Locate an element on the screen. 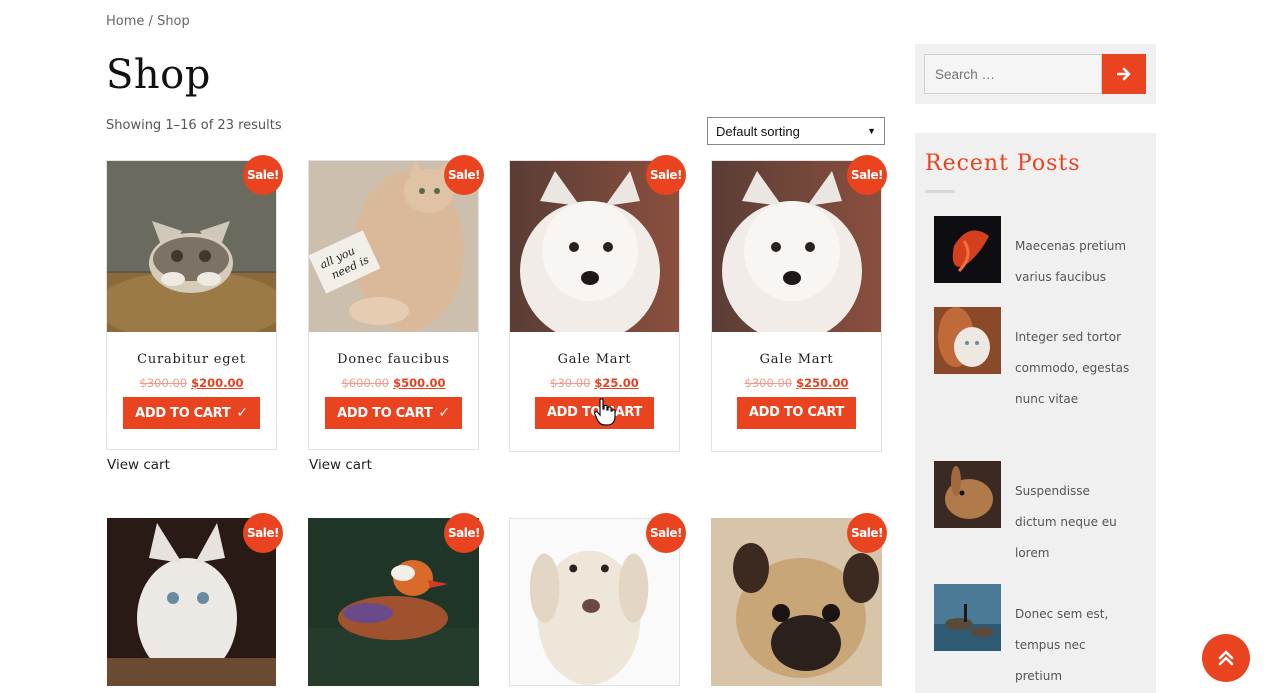 This screenshot has width=1266, height=693. double-chevron-up-icon is located at coordinates (1226, 658).